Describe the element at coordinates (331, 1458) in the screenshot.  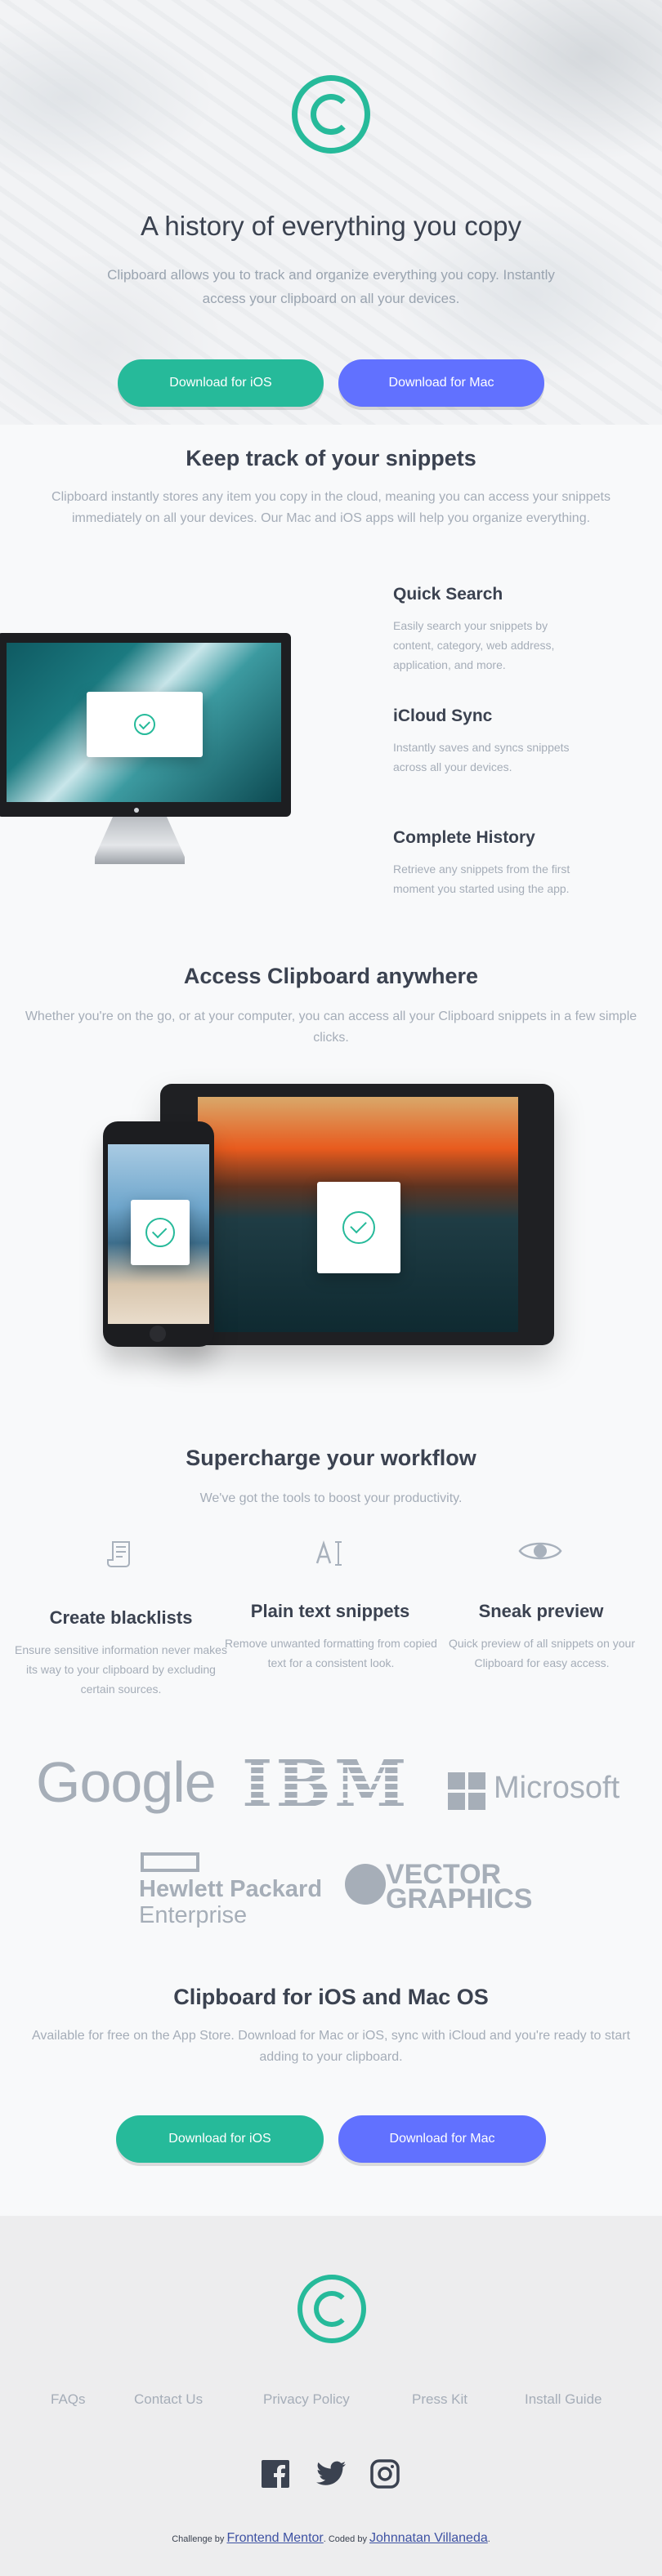
I see `workflow-title: Supercharge your workflow` at that location.